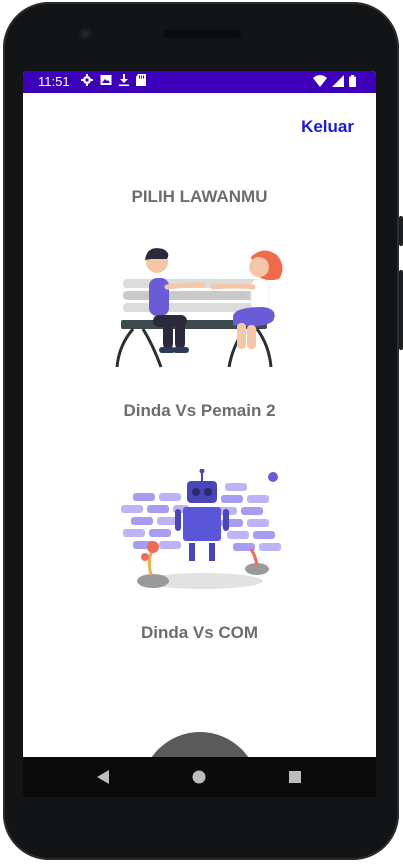  What do you see at coordinates (327, 127) in the screenshot?
I see `logout-button: Keluar` at bounding box center [327, 127].